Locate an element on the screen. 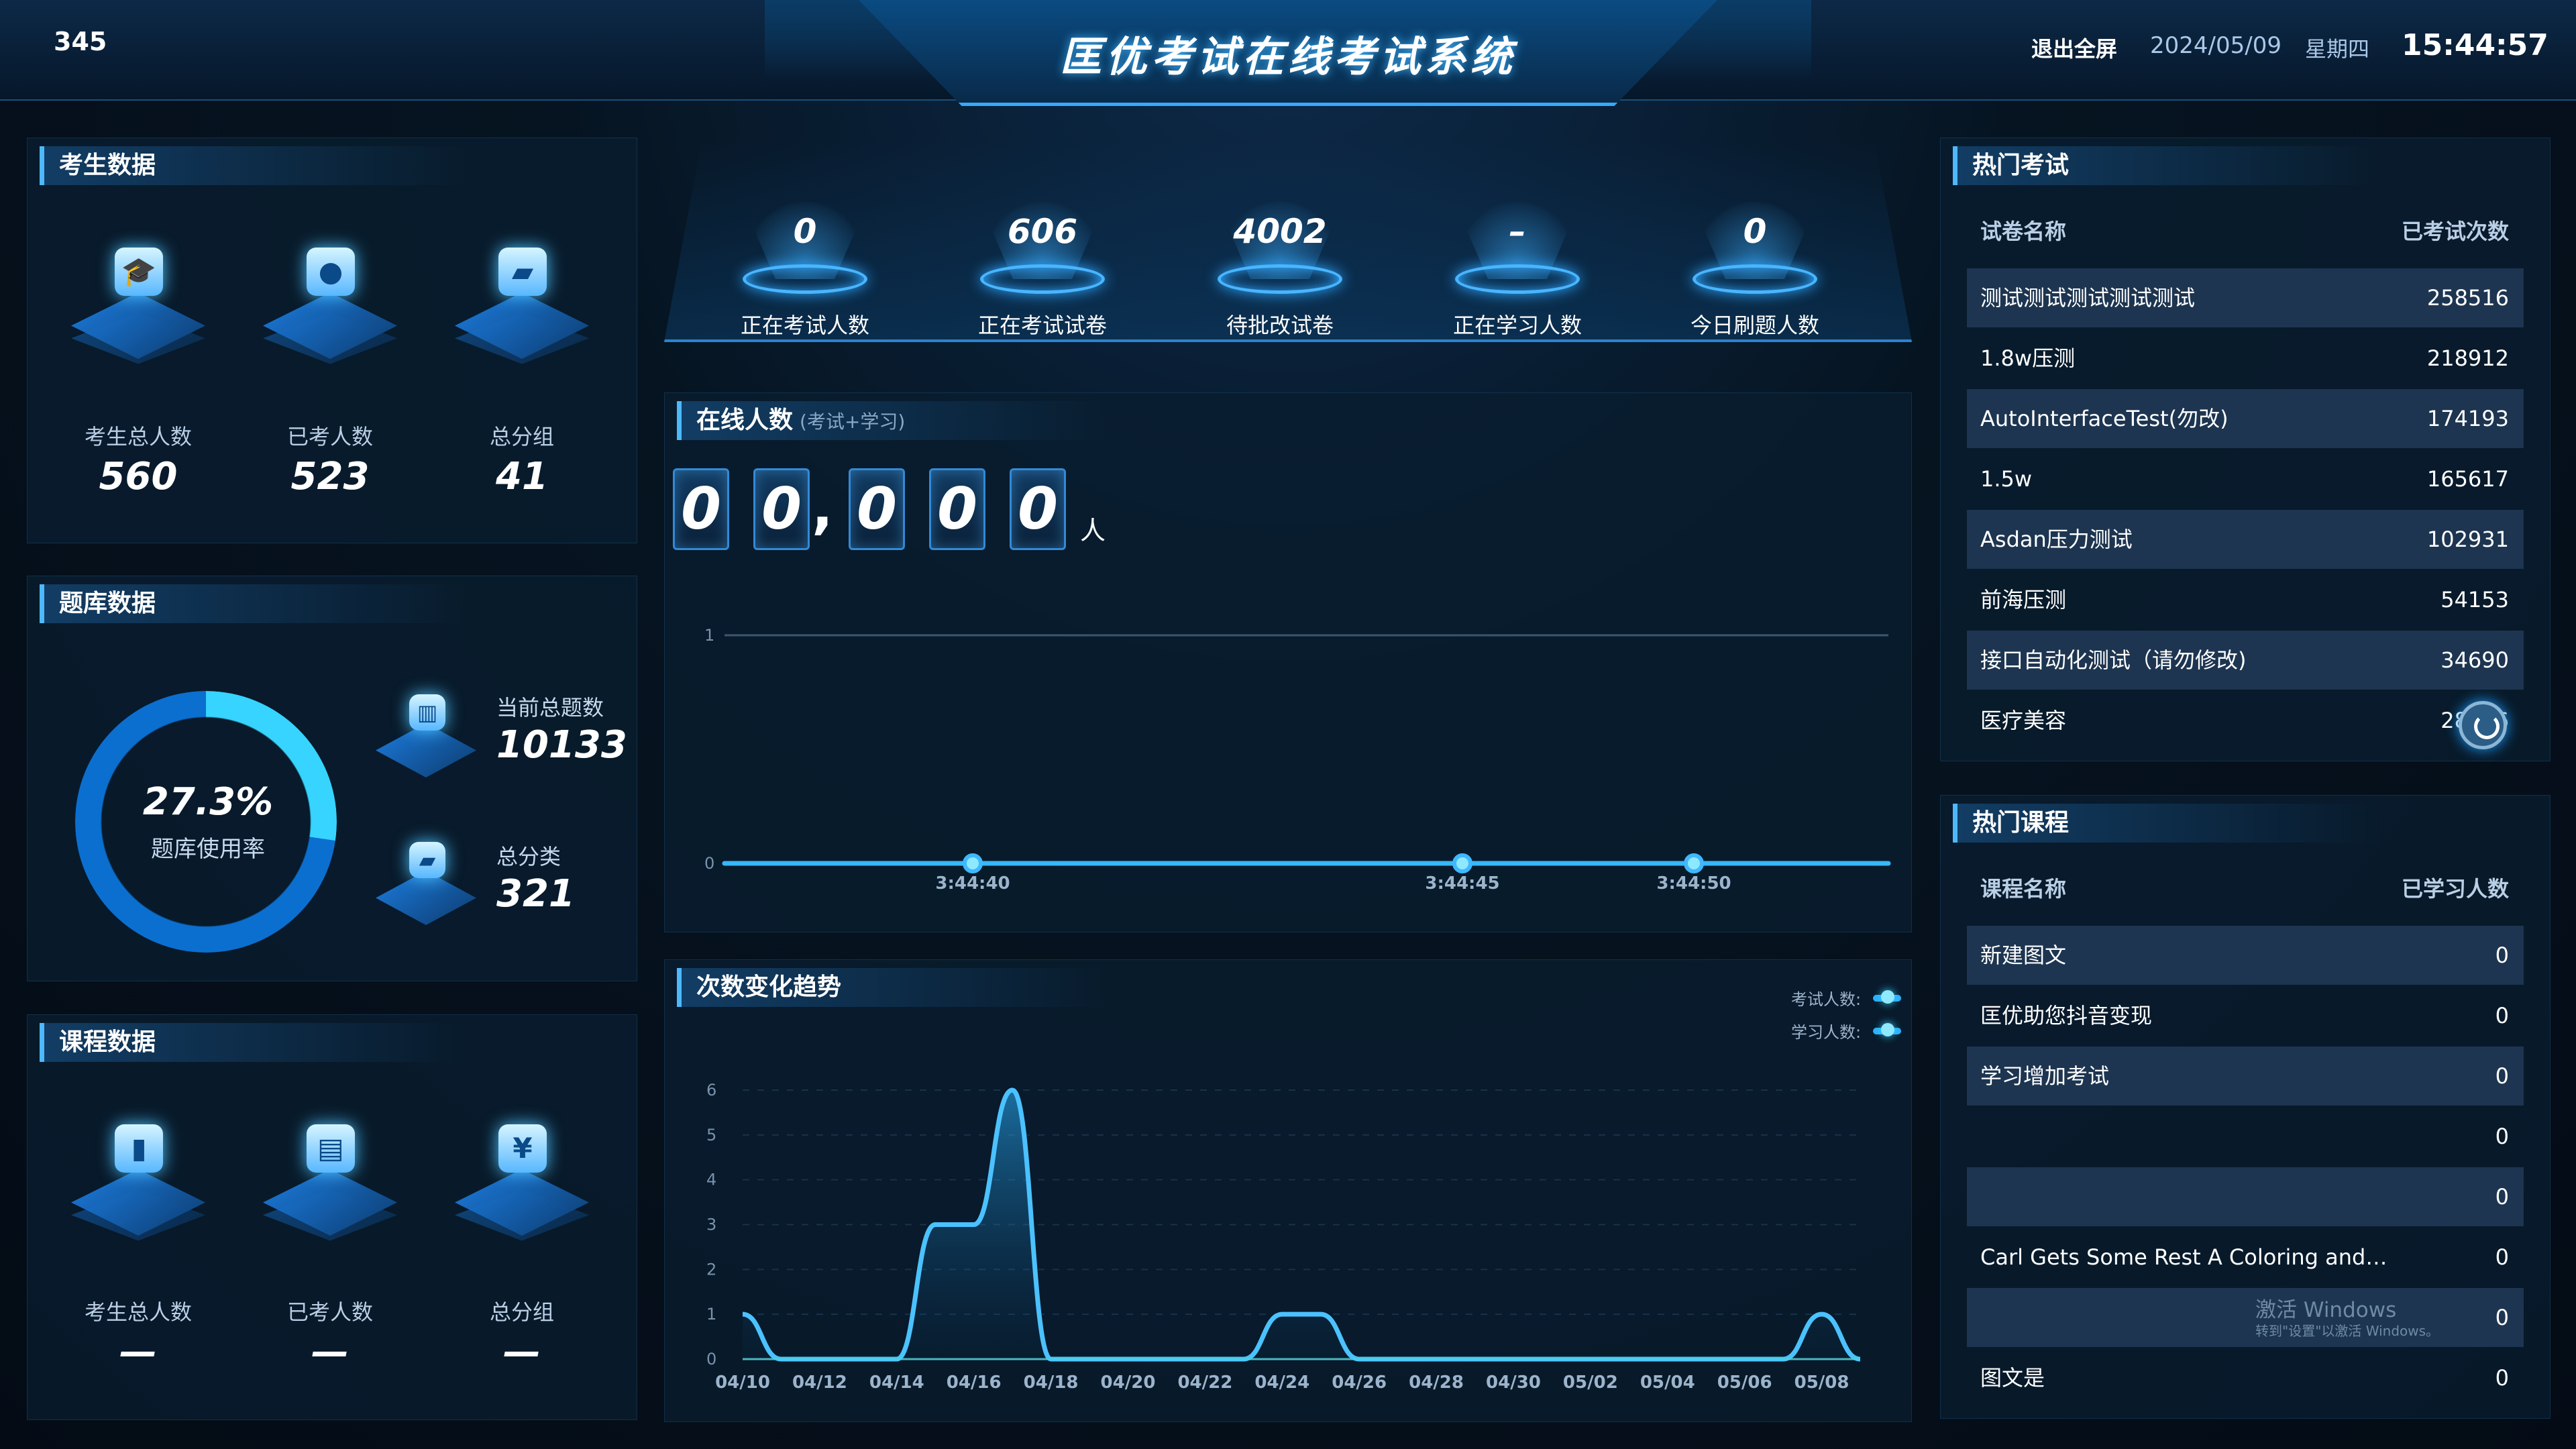 Image resolution: width=2576 pixels, height=1449 pixels. course-data-panel: 课程数据 ▮ ▤ ¥ 考生总人数 — 已考人数 — 总分组 — is located at coordinates (332, 1217).